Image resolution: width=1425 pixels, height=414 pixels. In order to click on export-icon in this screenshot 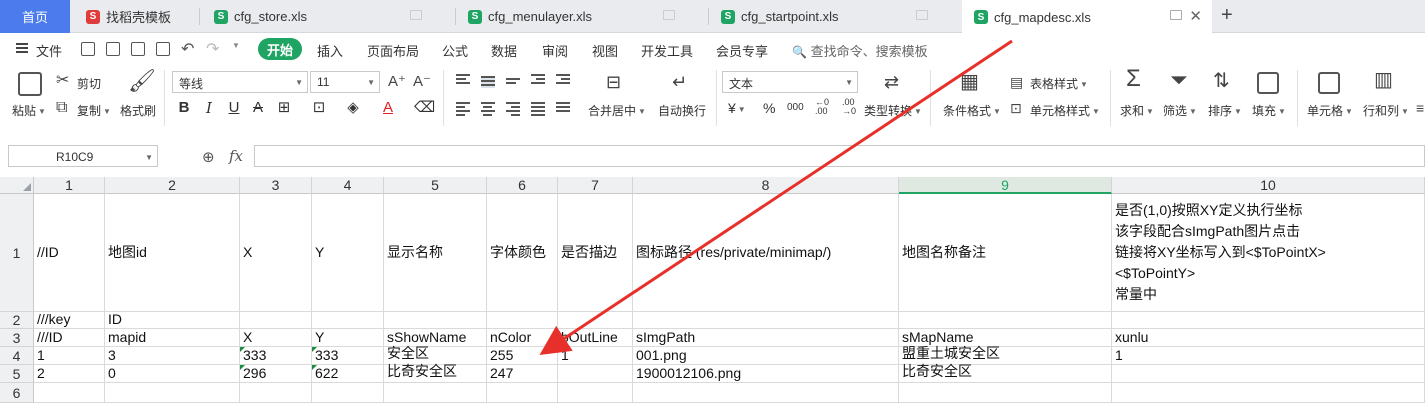, I will do `click(113, 49)`.